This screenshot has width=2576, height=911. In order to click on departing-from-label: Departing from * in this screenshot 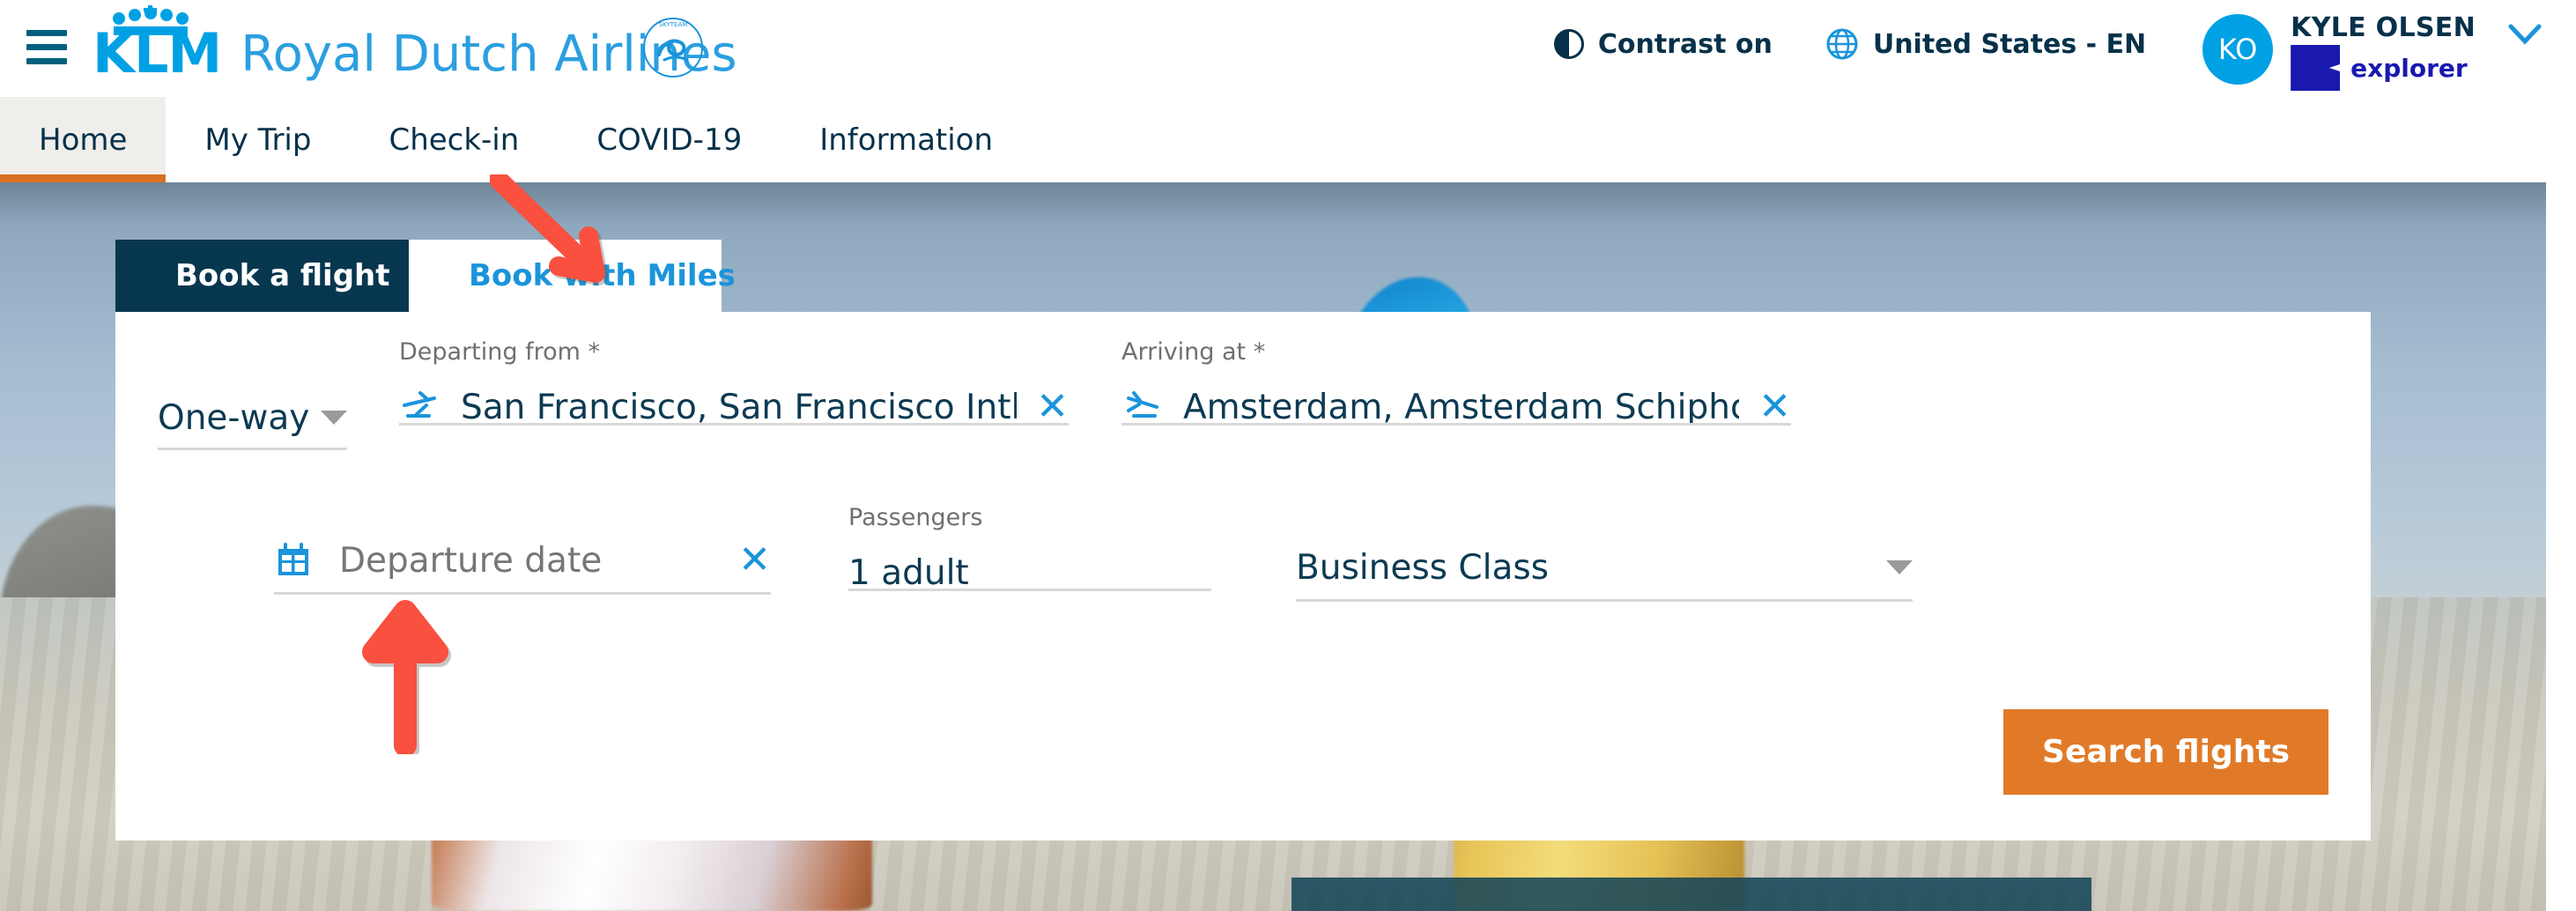, I will do `click(500, 352)`.